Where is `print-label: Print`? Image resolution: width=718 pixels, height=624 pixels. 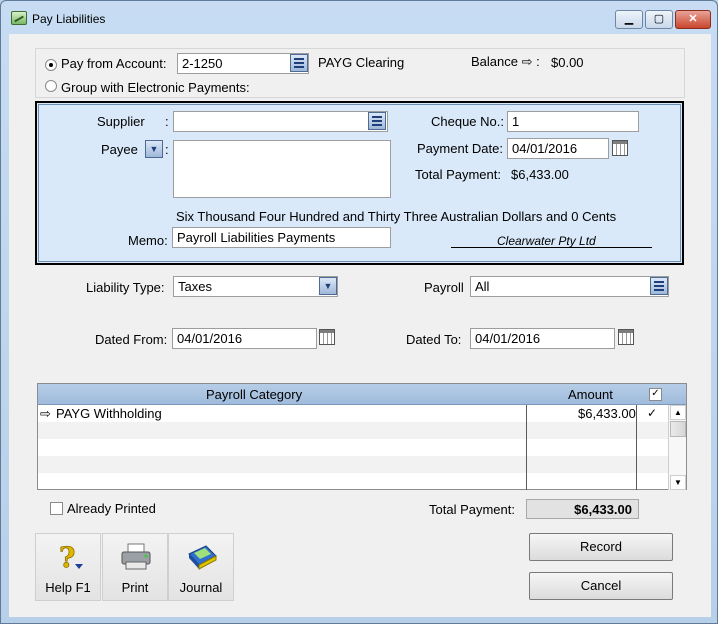 print-label: Print is located at coordinates (135, 587).